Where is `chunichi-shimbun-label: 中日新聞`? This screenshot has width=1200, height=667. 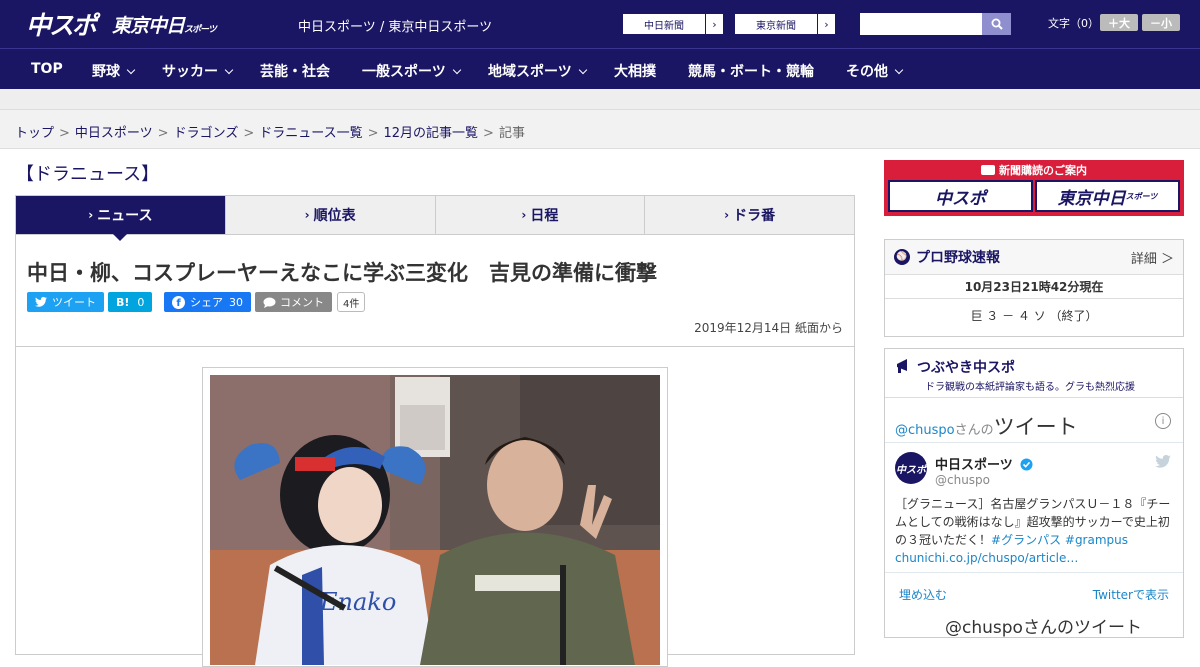 chunichi-shimbun-label: 中日新聞 is located at coordinates (664, 26).